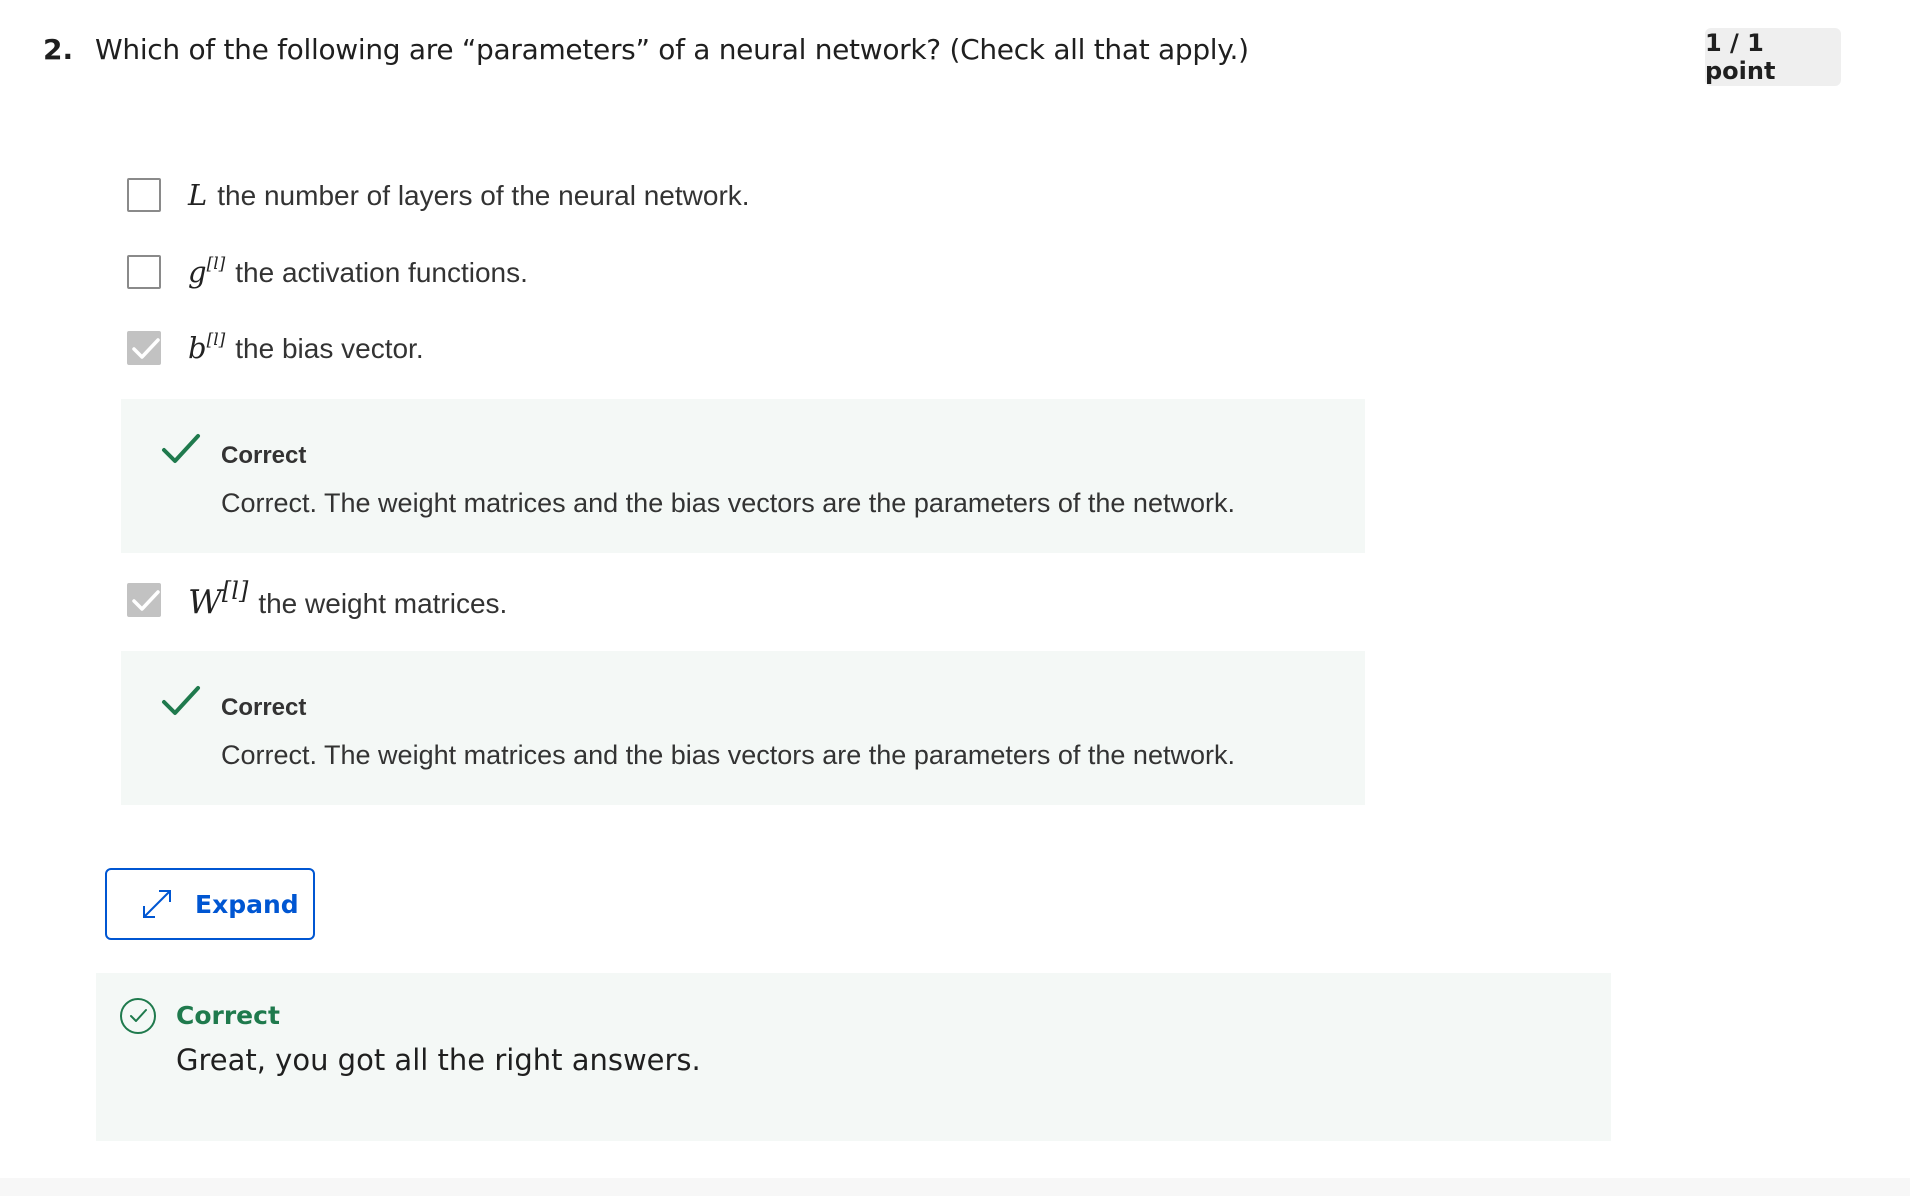 This screenshot has height=1196, width=1910. I want to click on result-message: Great, you got all the right answers., so click(438, 1060).